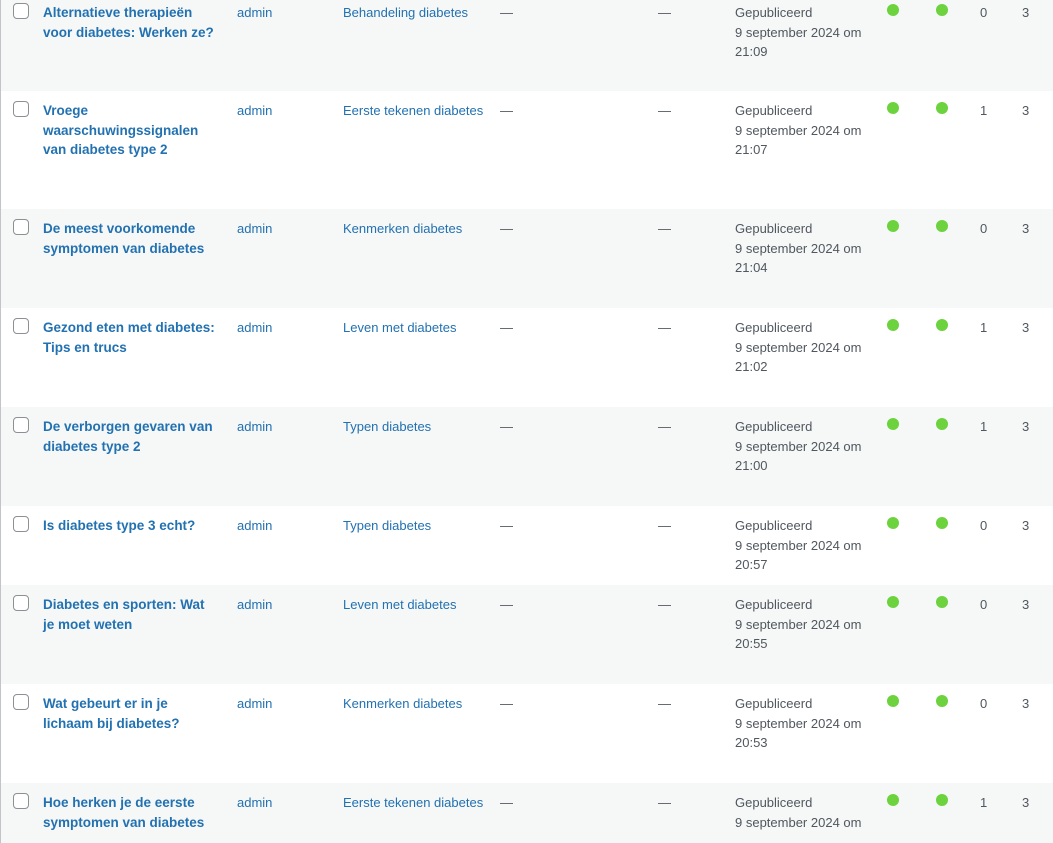 This screenshot has height=843, width=1053. Describe the element at coordinates (798, 42) in the screenshot. I see `date-value: 9 september 2024 om 21:09` at that location.